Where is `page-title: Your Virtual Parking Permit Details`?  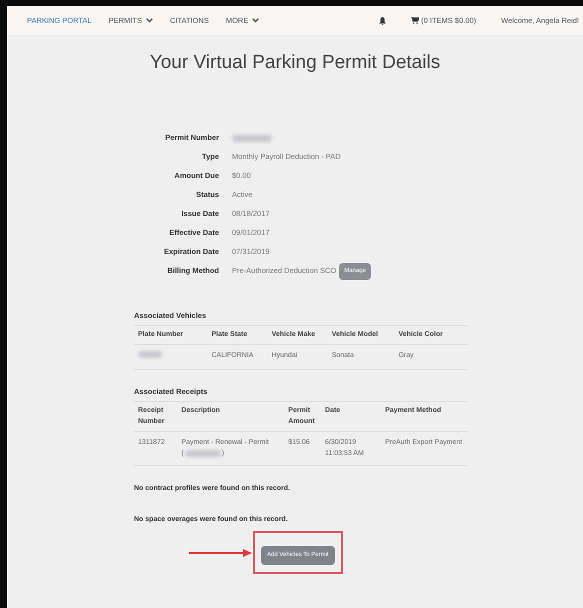 page-title: Your Virtual Parking Permit Details is located at coordinates (295, 63).